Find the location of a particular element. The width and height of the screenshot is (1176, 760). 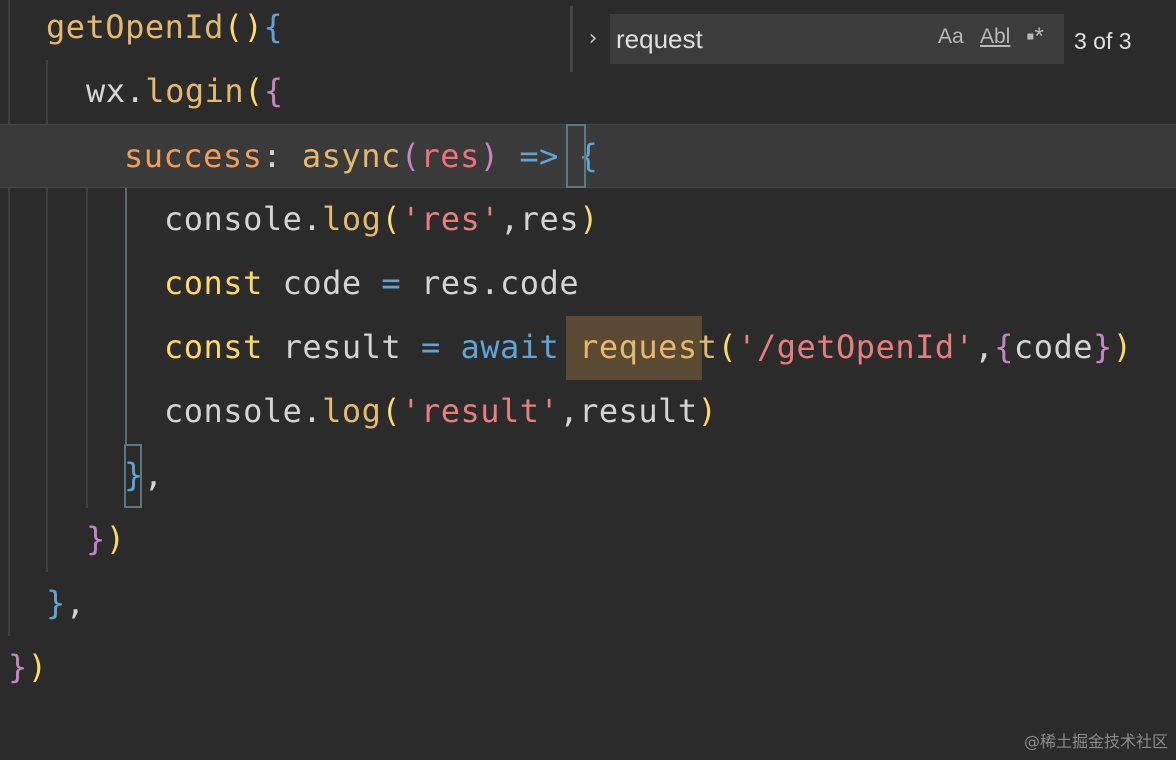

token-param: res is located at coordinates (450, 156).